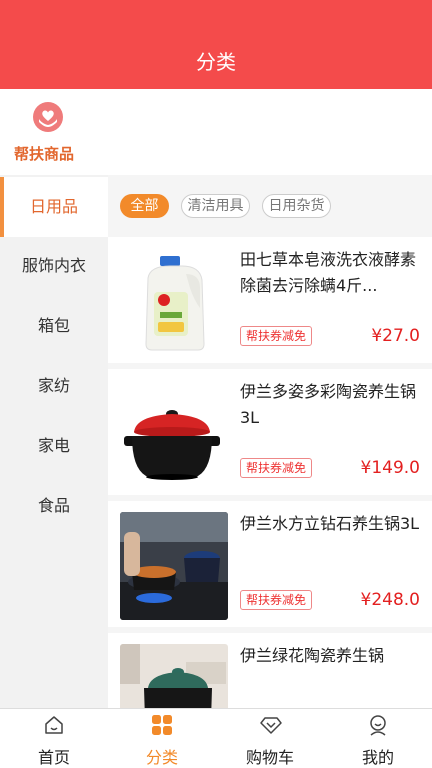 This screenshot has height=768, width=432. Describe the element at coordinates (53, 757) in the screenshot. I see `tab-home-label: 首页` at that location.